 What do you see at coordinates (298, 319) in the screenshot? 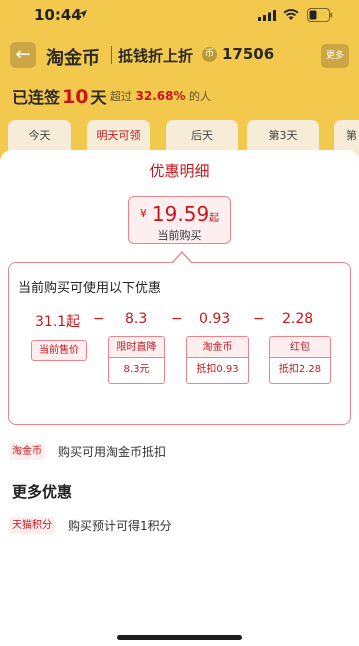
I see `value-red-packet: 2.28` at bounding box center [298, 319].